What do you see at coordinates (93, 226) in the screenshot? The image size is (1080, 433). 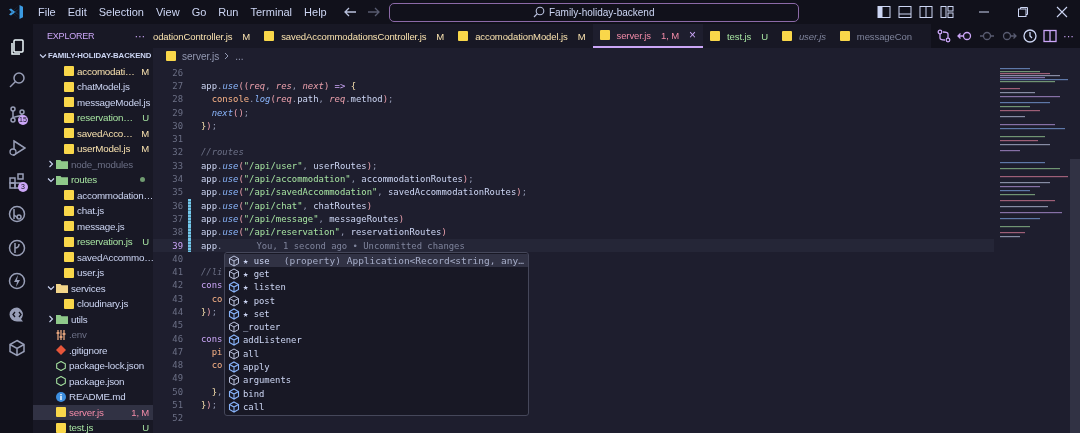 I see `tree-item: message.js` at bounding box center [93, 226].